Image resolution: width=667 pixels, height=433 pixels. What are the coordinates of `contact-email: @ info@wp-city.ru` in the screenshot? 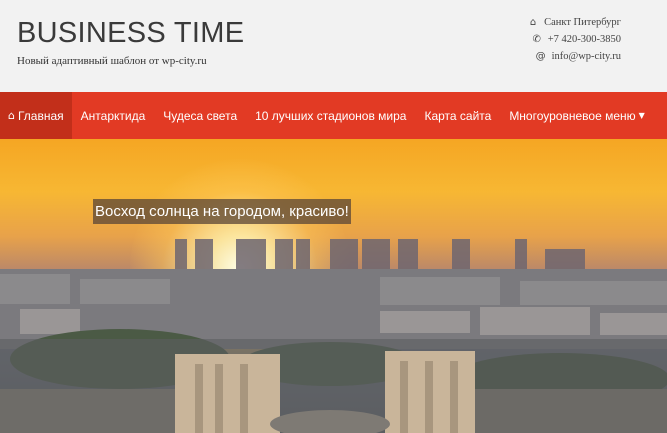 It's located at (541, 56).